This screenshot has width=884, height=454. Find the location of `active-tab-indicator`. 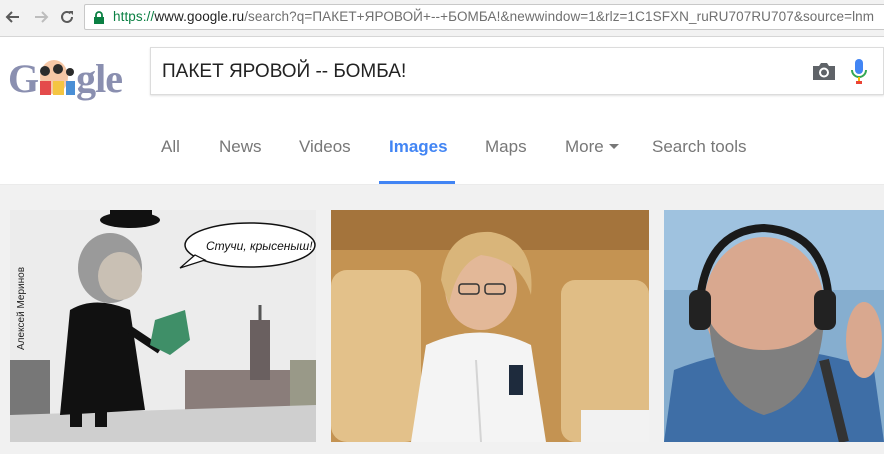

active-tab-indicator is located at coordinates (417, 182).